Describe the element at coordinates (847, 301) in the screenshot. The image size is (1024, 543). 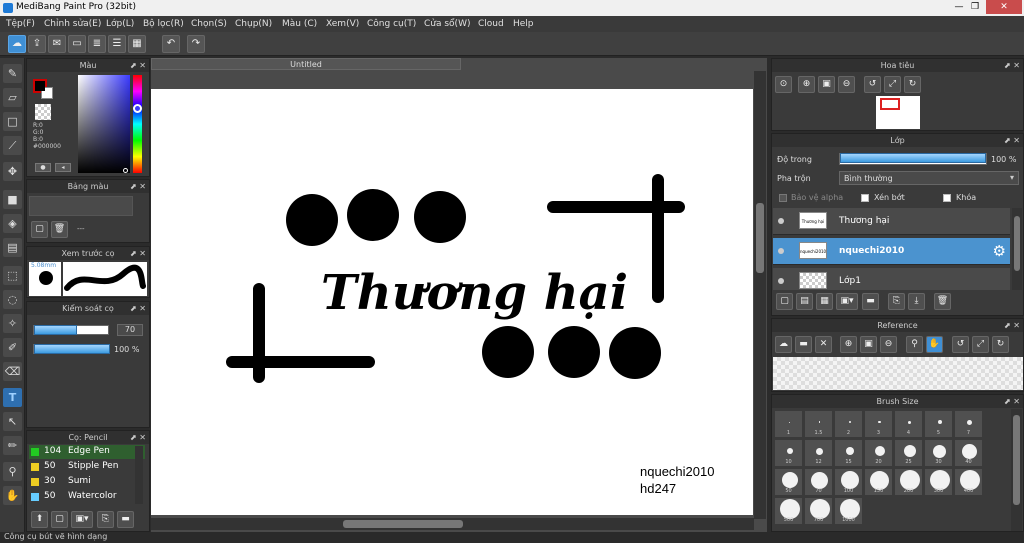
I see `layer-type-menu-icon: ▣▾` at that location.